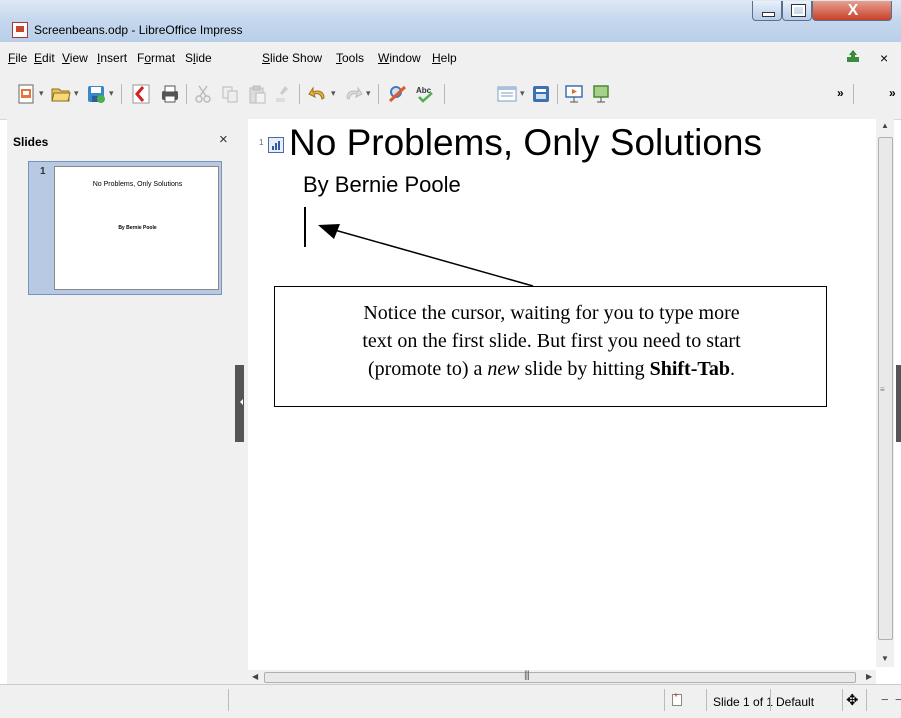  What do you see at coordinates (137, 184) in the screenshot?
I see `slide-thumbnail-title: No Problems, Only Solutions` at bounding box center [137, 184].